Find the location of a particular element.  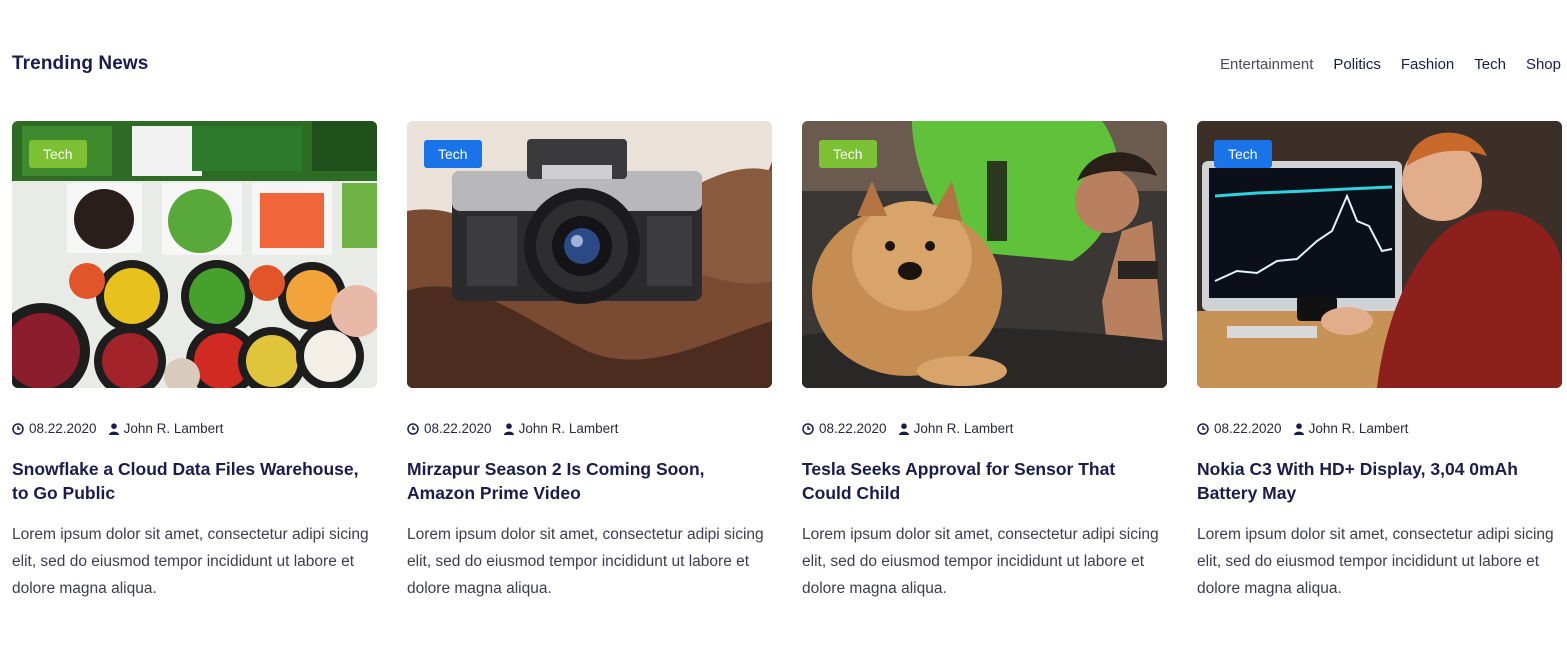

news-thumbnail-dog: Tech is located at coordinates (984, 254).